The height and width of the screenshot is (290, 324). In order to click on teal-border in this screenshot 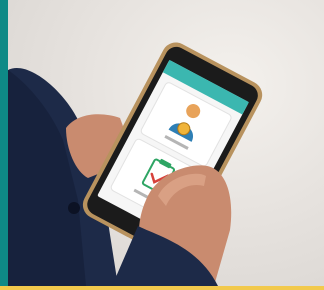, I will do `click(4, 145)`.